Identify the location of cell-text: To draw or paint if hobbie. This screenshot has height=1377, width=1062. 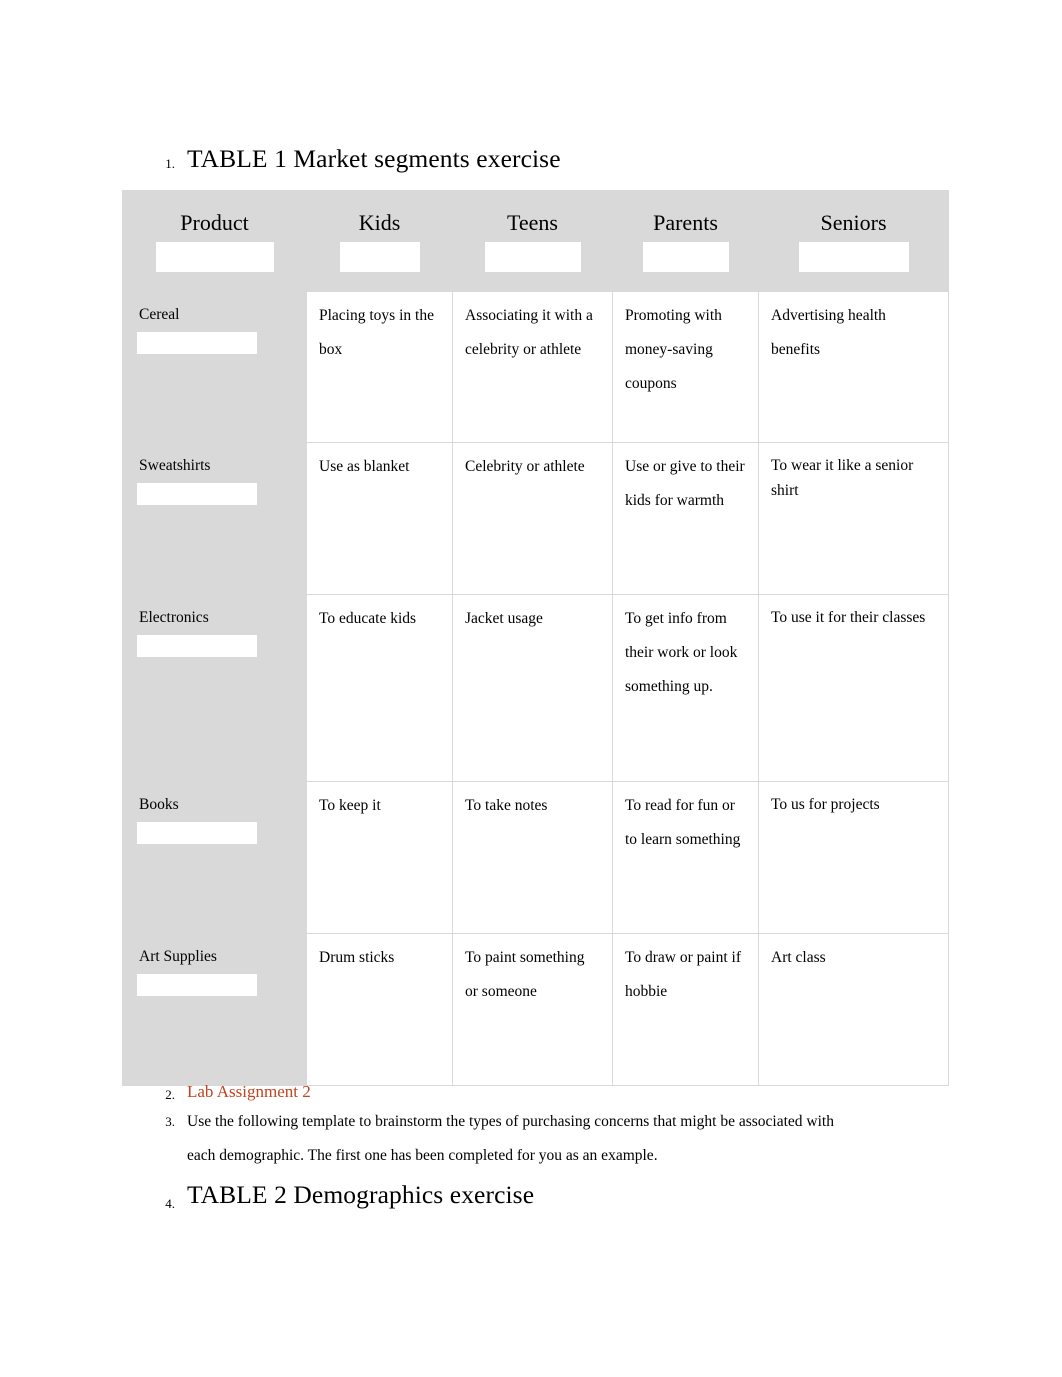
(683, 974).